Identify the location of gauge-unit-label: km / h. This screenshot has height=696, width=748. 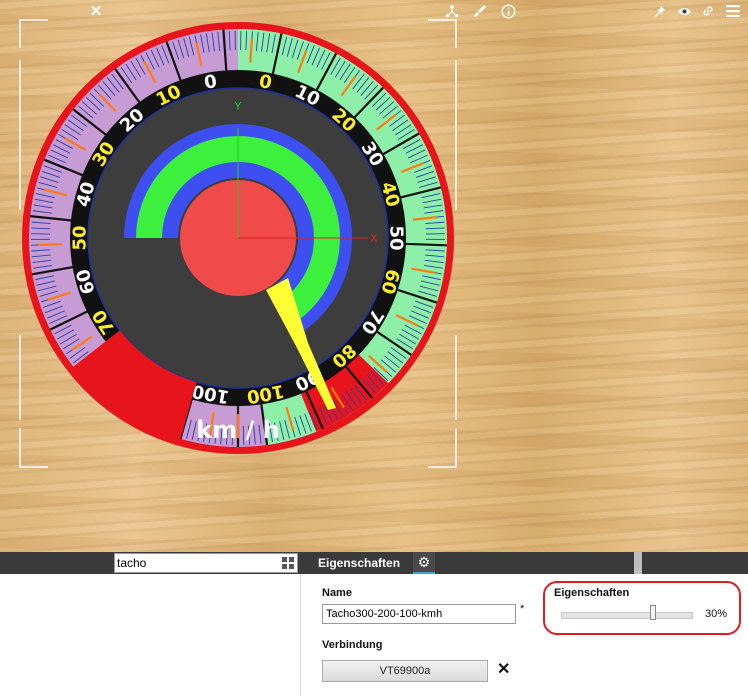
(238, 430).